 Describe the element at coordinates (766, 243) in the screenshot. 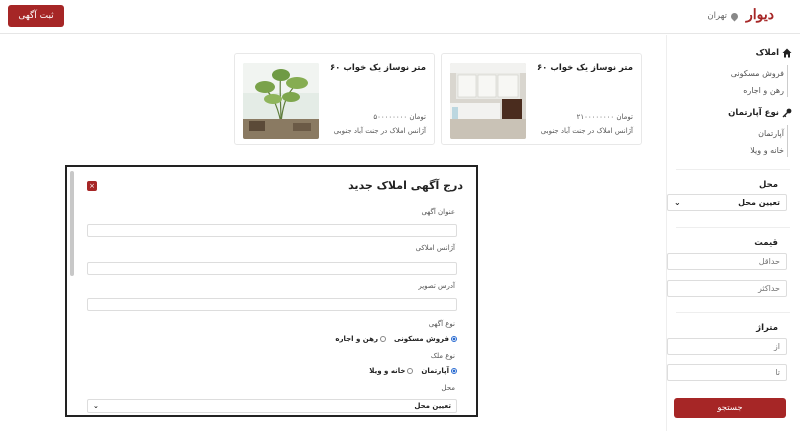

I see `price-label: قیمت` at that location.